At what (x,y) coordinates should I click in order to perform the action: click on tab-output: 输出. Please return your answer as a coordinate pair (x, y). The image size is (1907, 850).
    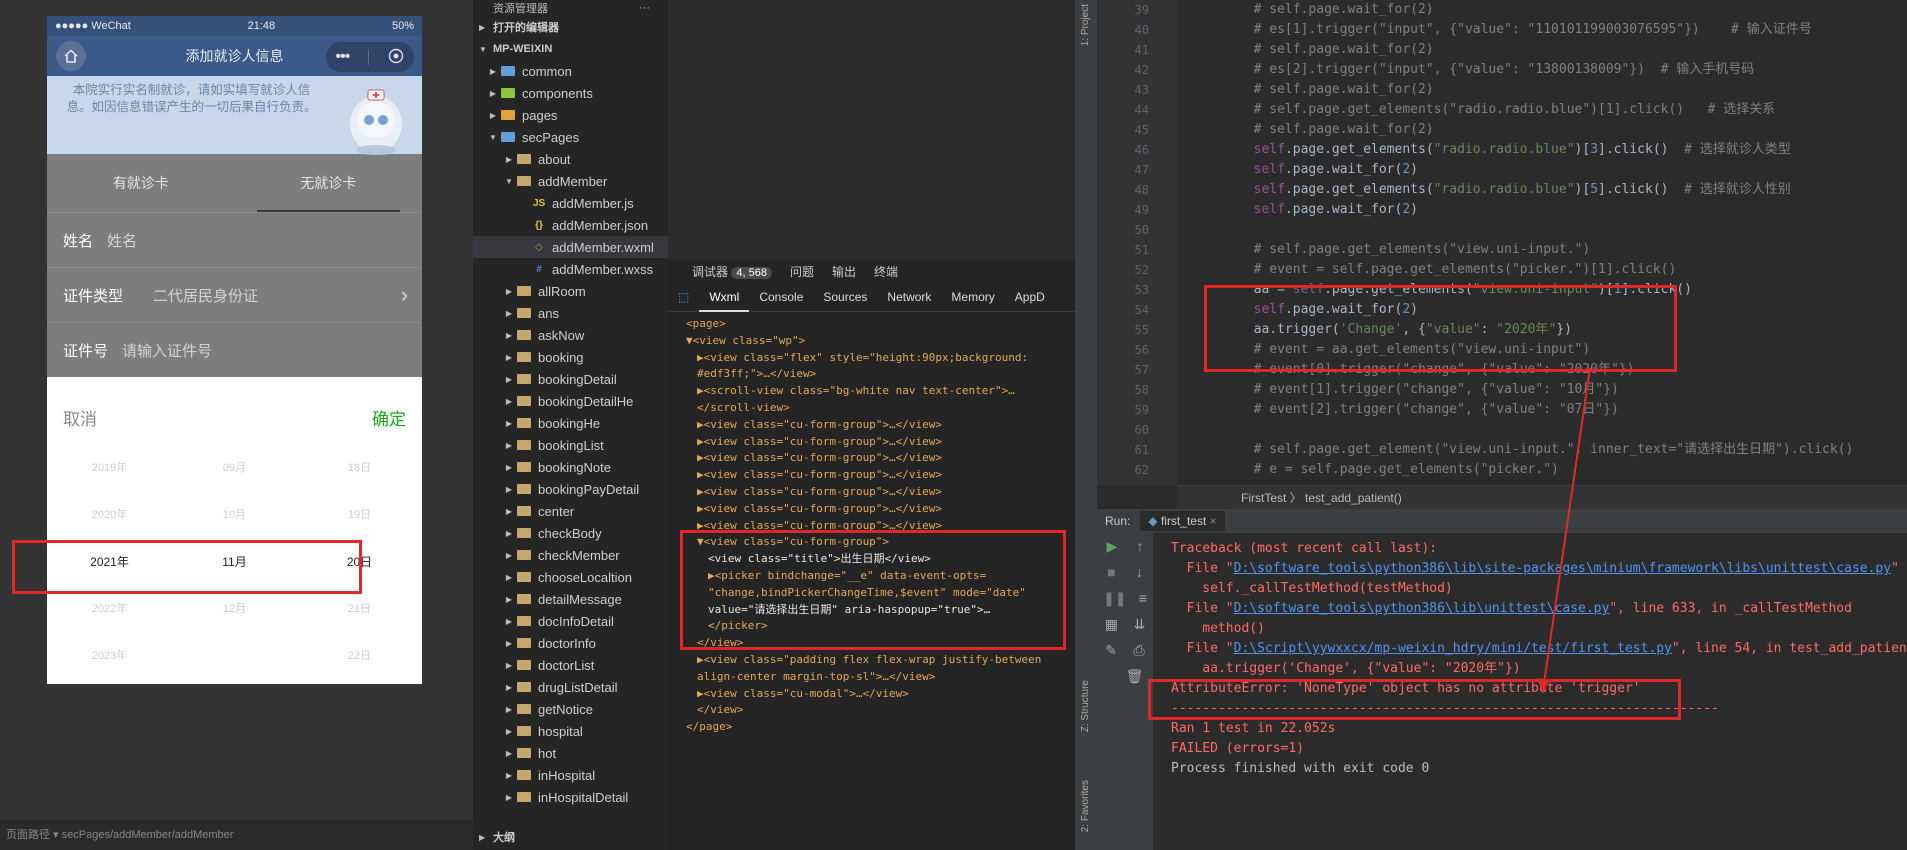
    Looking at the image, I should click on (844, 271).